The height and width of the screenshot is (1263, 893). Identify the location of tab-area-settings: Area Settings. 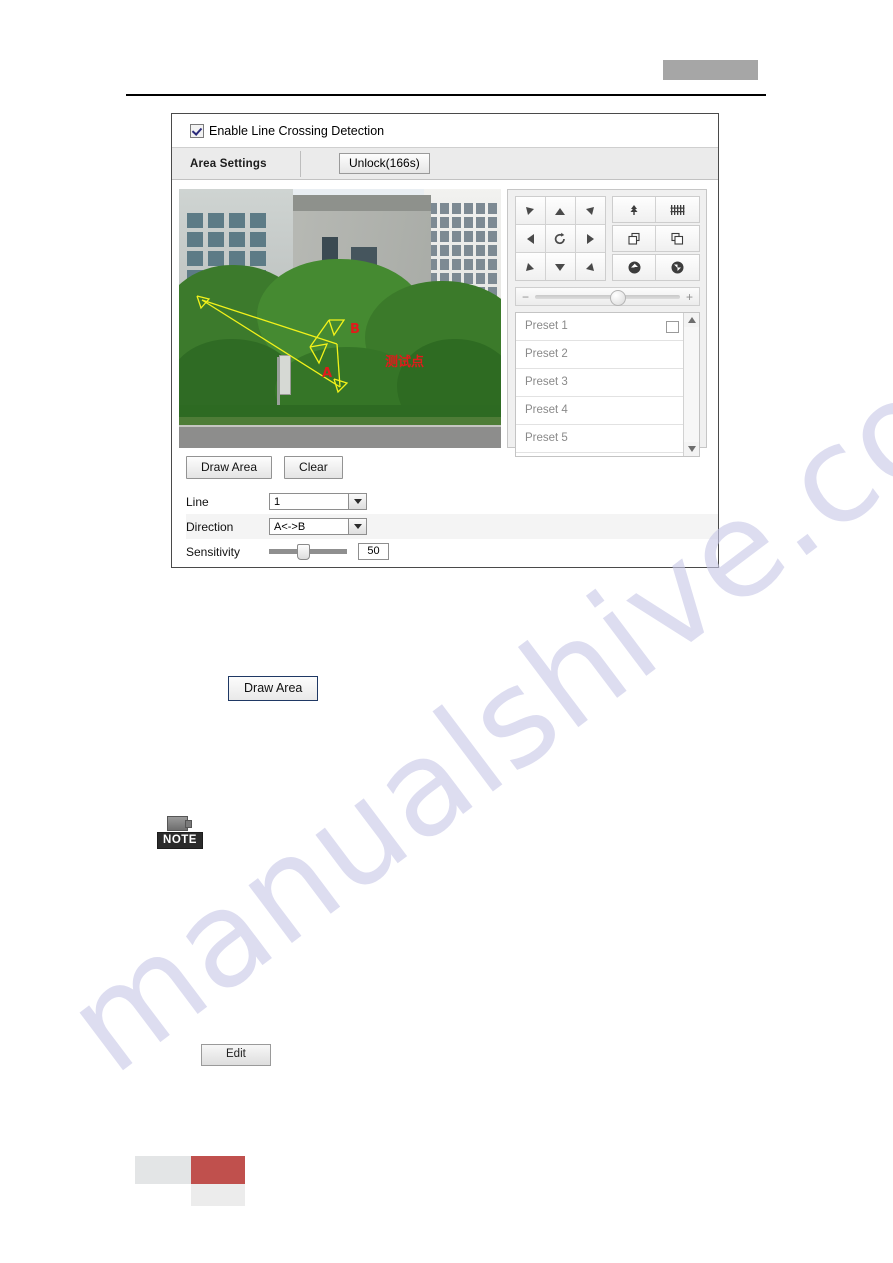
(236, 164).